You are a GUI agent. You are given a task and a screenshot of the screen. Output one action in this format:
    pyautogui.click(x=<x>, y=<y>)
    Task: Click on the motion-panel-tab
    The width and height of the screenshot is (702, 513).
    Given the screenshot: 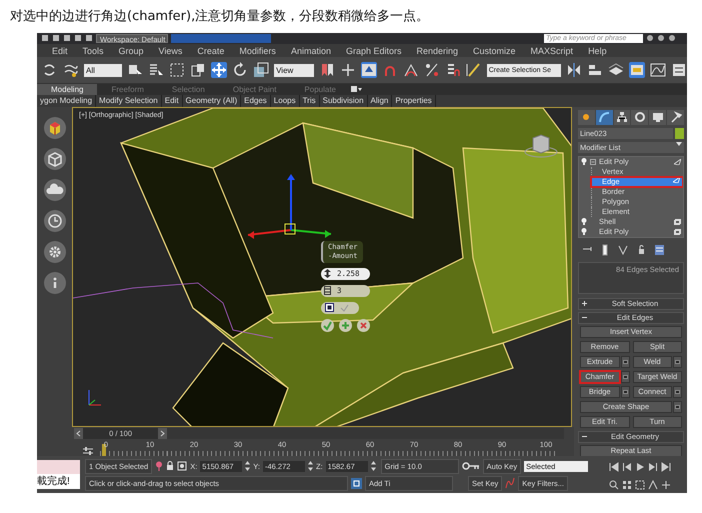 What is the action you would take?
    pyautogui.click(x=639, y=117)
    